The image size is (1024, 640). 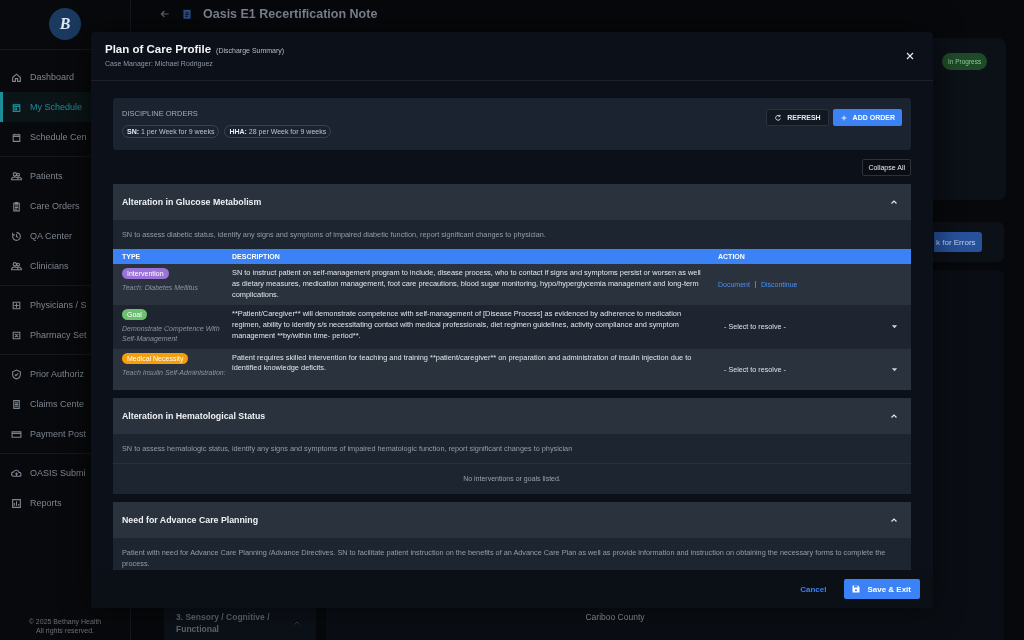 What do you see at coordinates (615, 617) in the screenshot?
I see `county-text: Cariboo County` at bounding box center [615, 617].